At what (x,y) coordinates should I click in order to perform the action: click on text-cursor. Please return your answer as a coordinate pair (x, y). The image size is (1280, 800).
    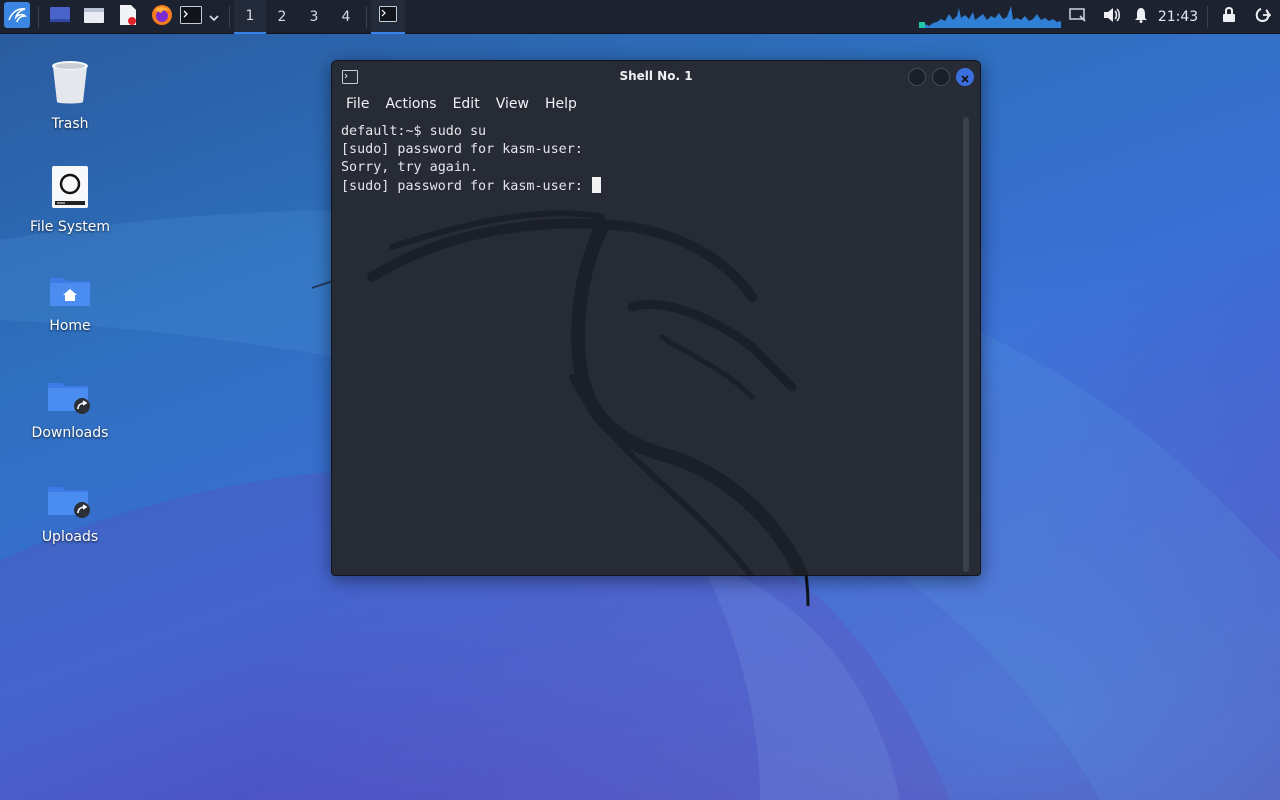
    Looking at the image, I should click on (596, 185).